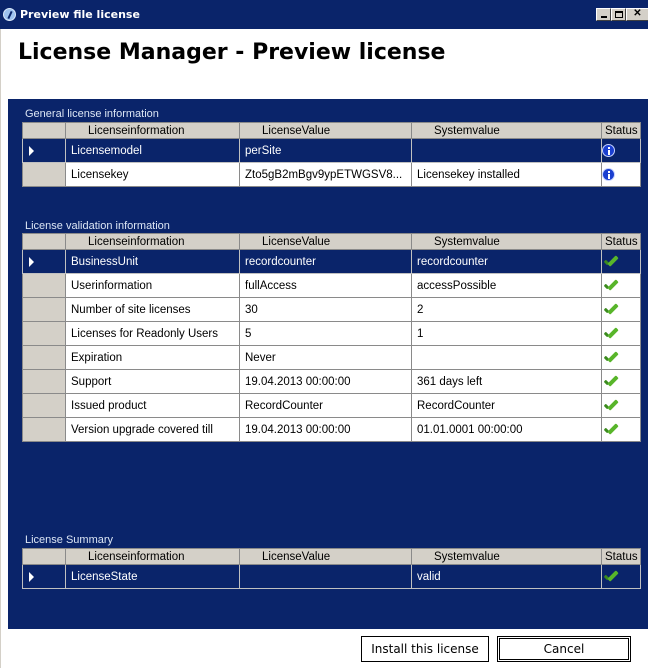  I want to click on section-label-summary: License Summary, so click(69, 540).